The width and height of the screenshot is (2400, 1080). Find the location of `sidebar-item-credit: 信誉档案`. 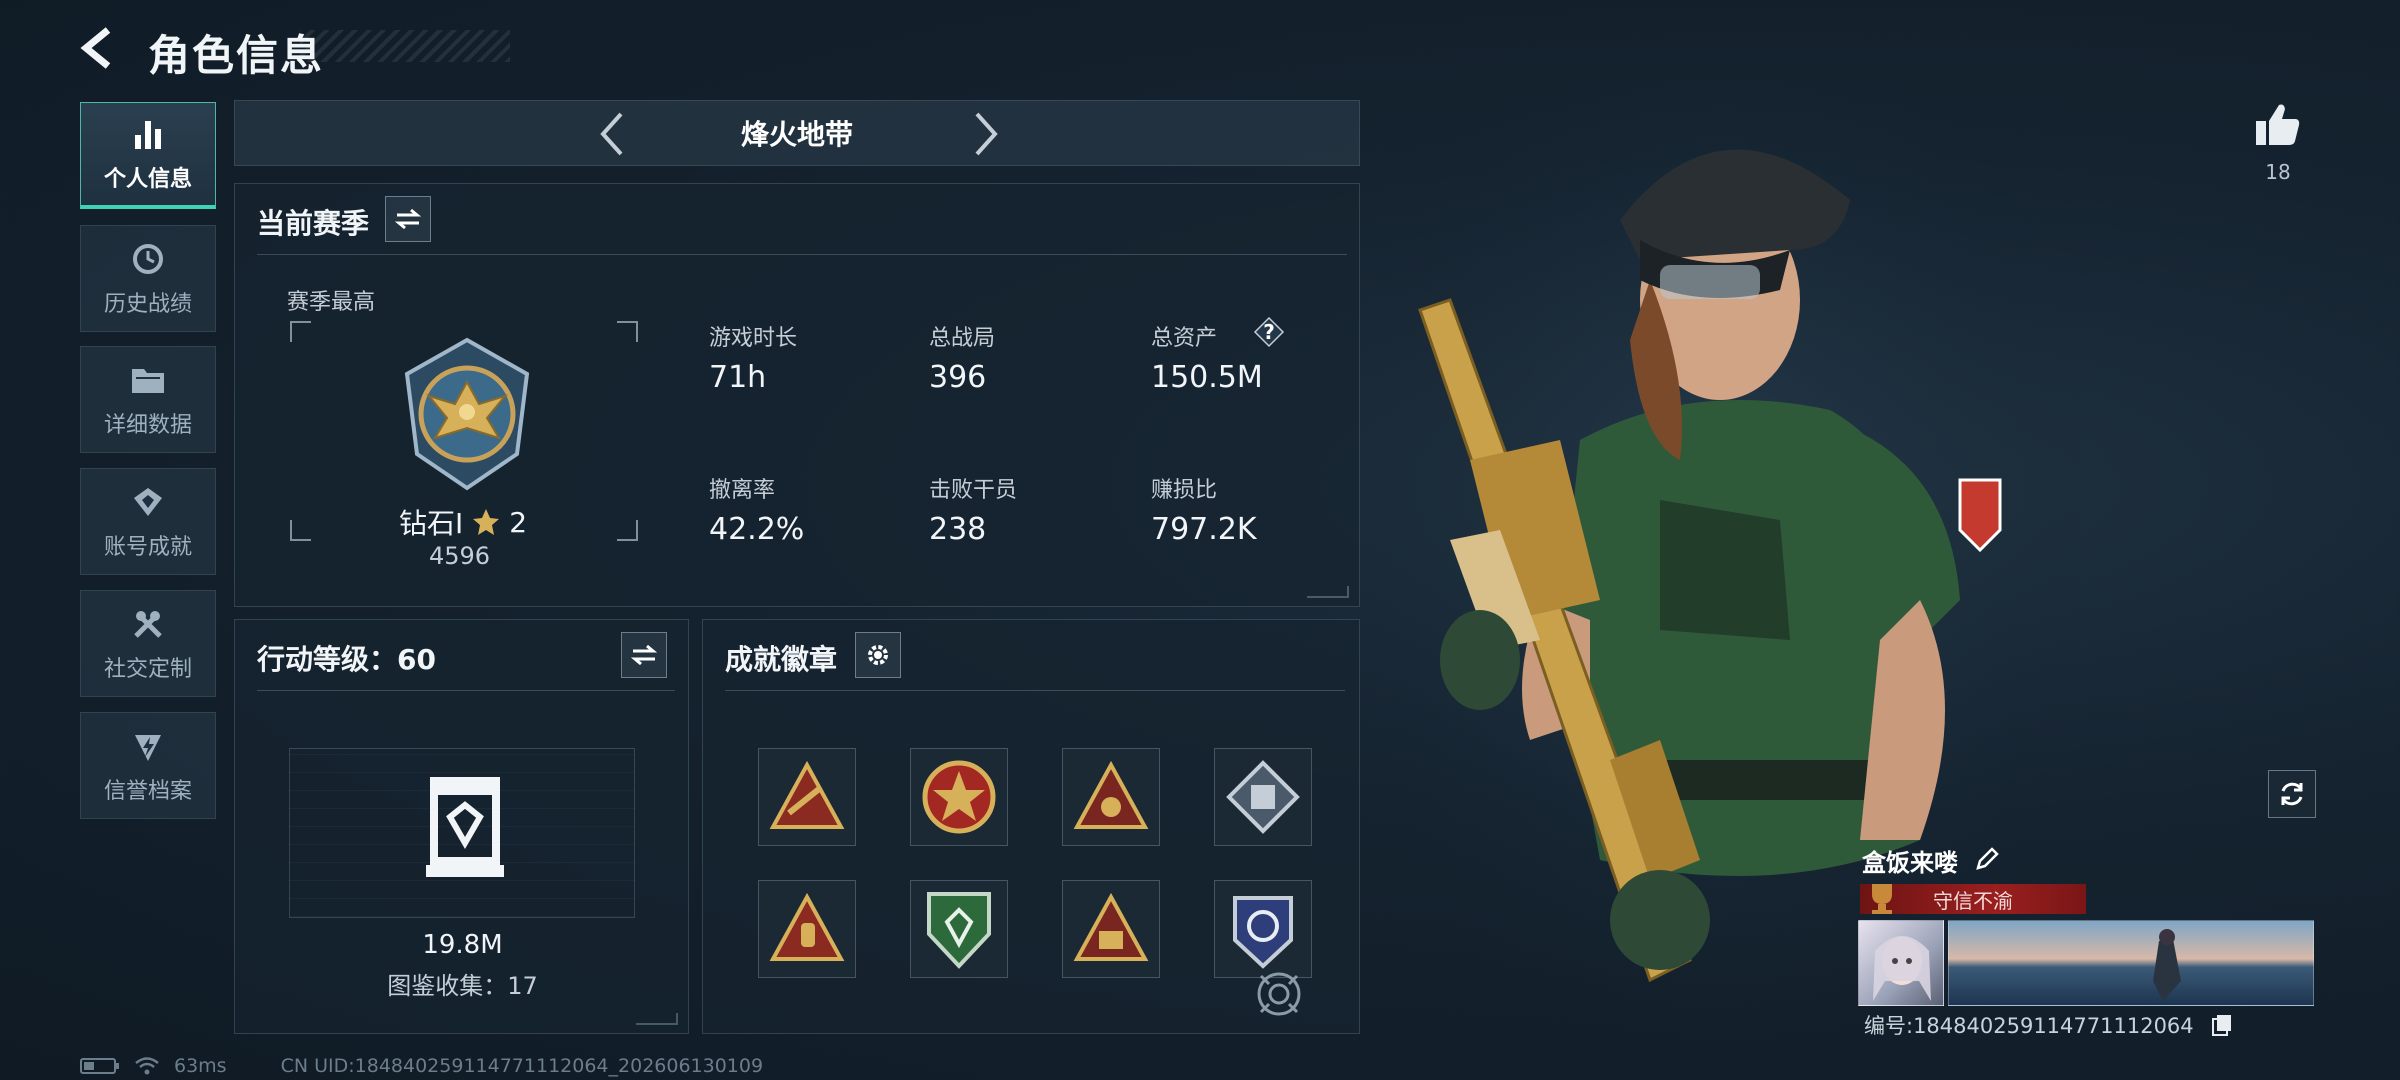

sidebar-item-credit: 信誉档案 is located at coordinates (148, 765).